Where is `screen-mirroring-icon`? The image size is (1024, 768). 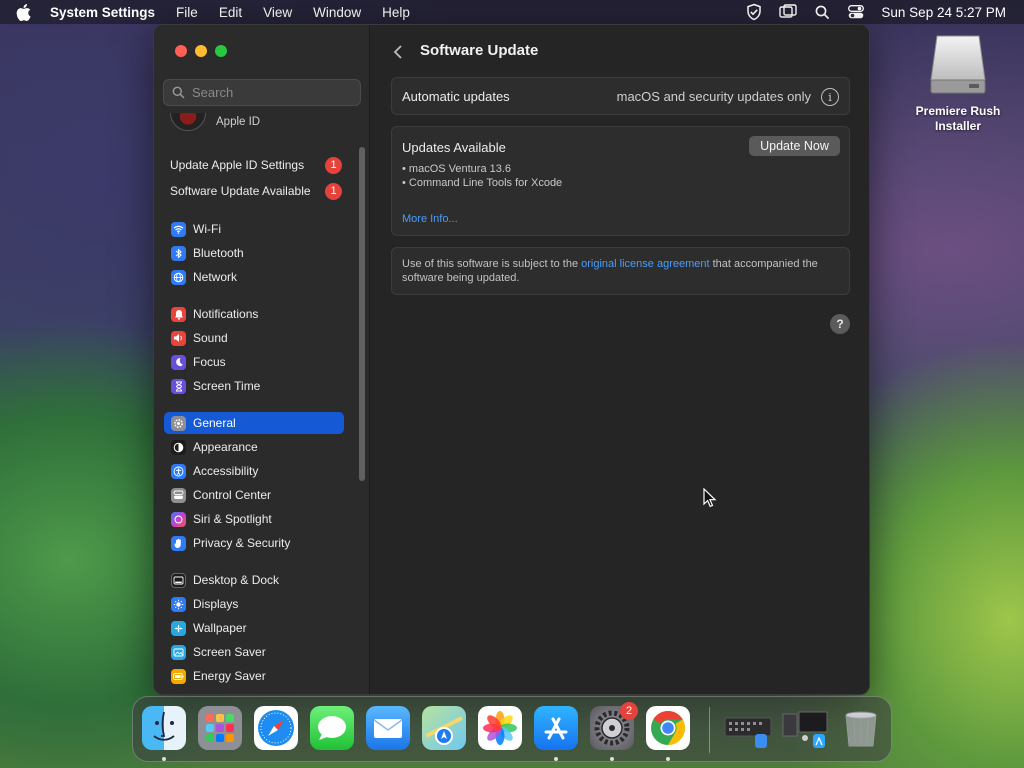
screen-mirroring-icon is located at coordinates (788, 12).